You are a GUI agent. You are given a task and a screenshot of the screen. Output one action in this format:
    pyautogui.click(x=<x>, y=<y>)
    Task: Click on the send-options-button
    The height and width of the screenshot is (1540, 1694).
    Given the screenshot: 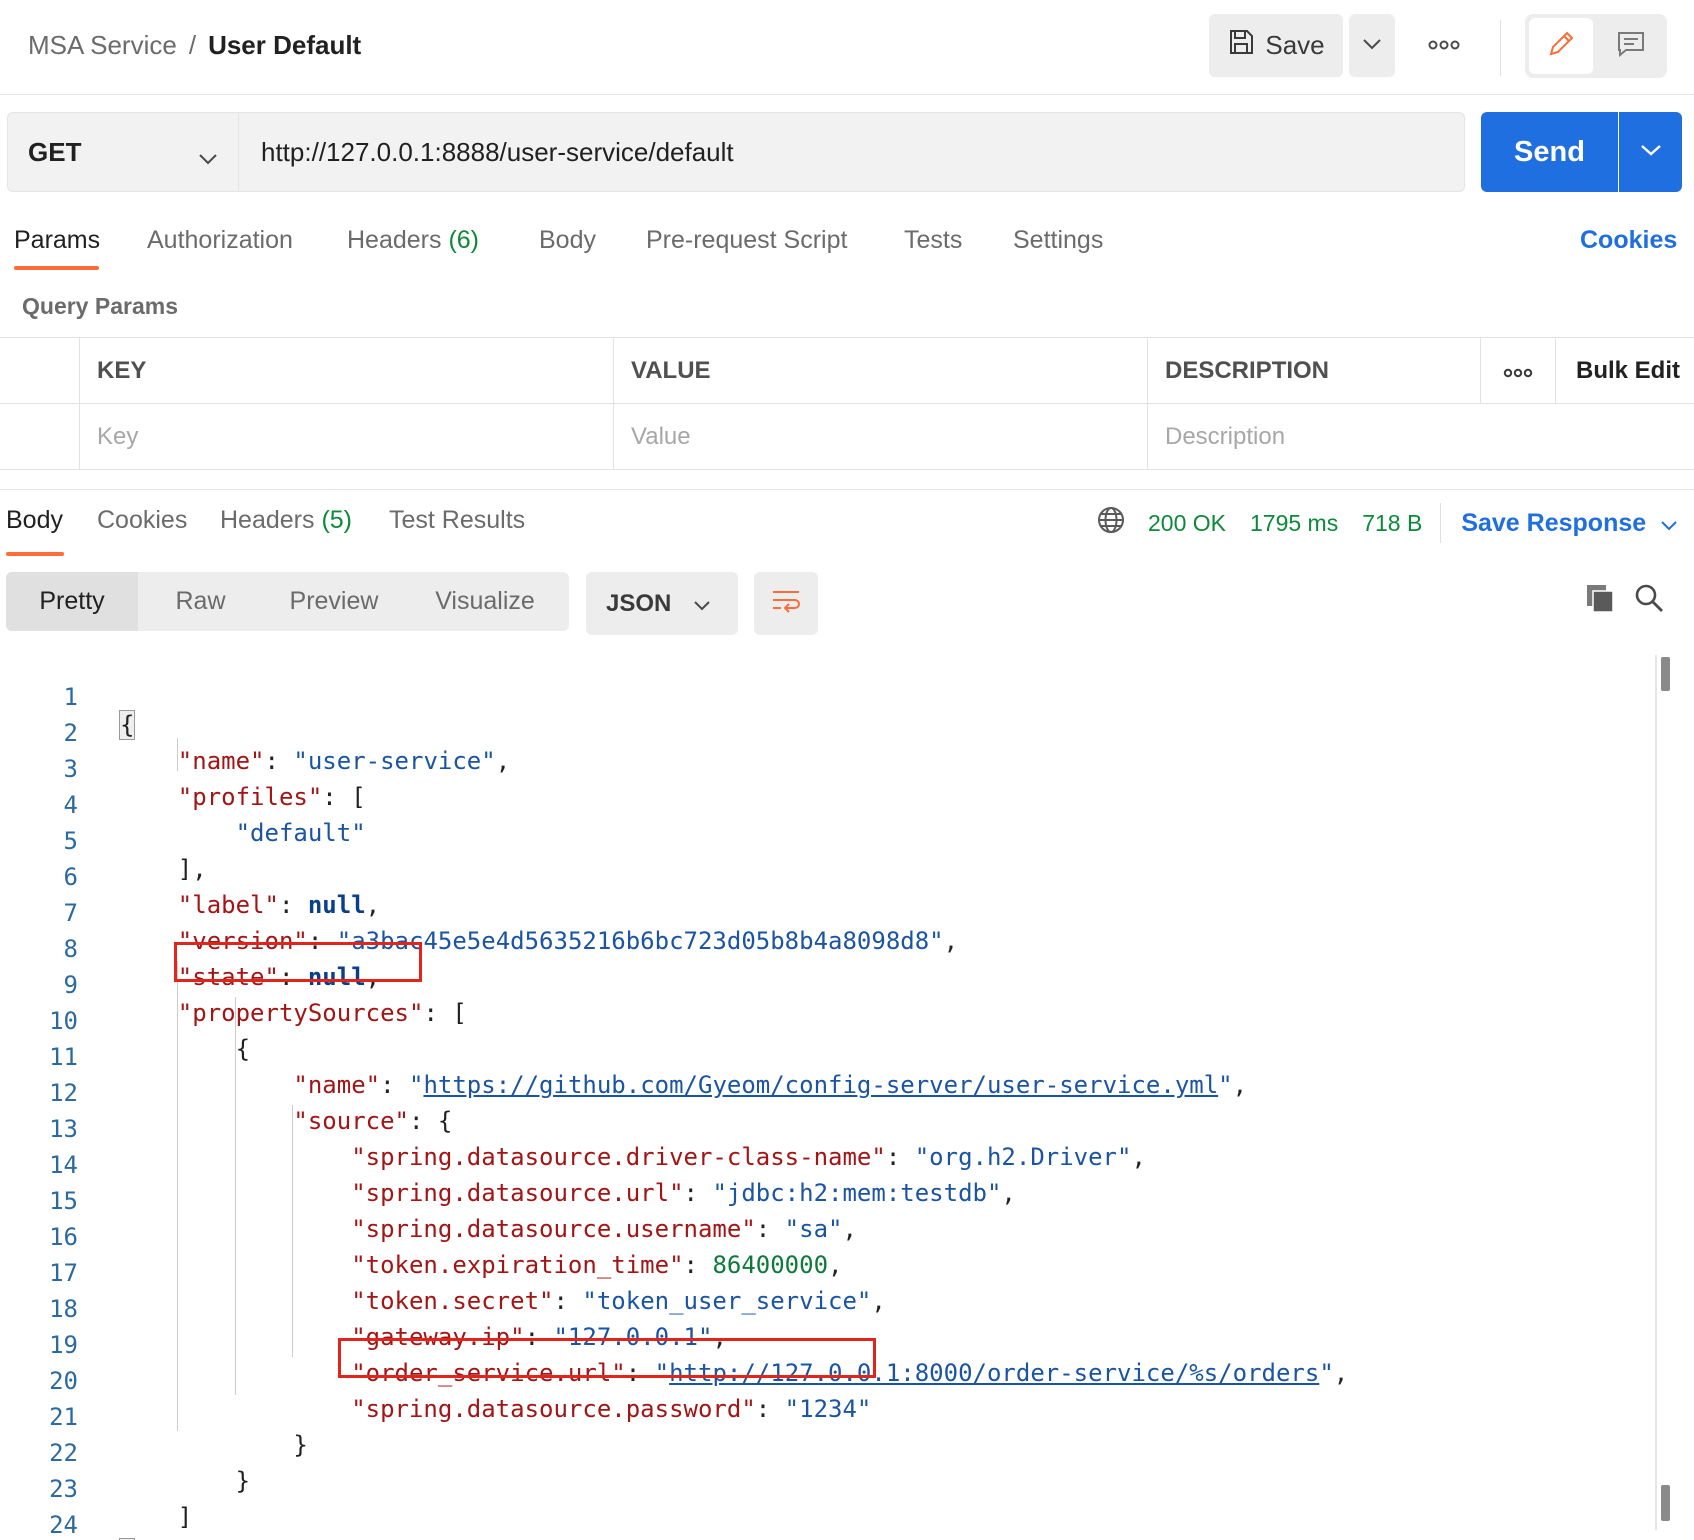 What is the action you would take?
    pyautogui.click(x=1650, y=152)
    